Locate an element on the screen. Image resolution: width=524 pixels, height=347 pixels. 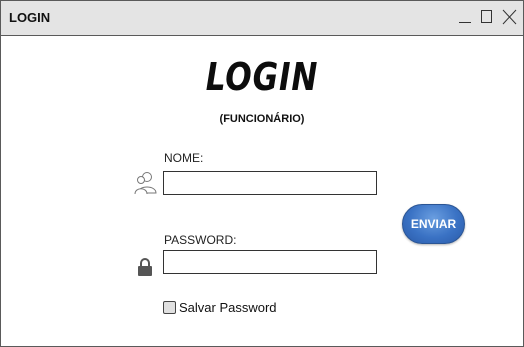
close-icon is located at coordinates (509, 17).